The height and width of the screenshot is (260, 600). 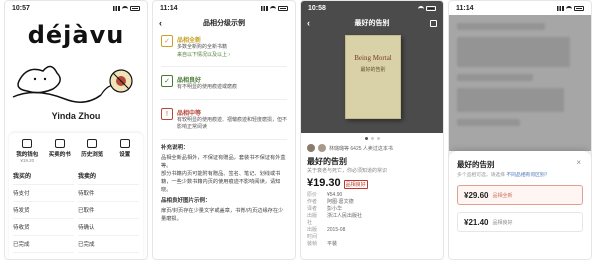 I want to click on list-item-label: 已取件, so click(x=86, y=211).